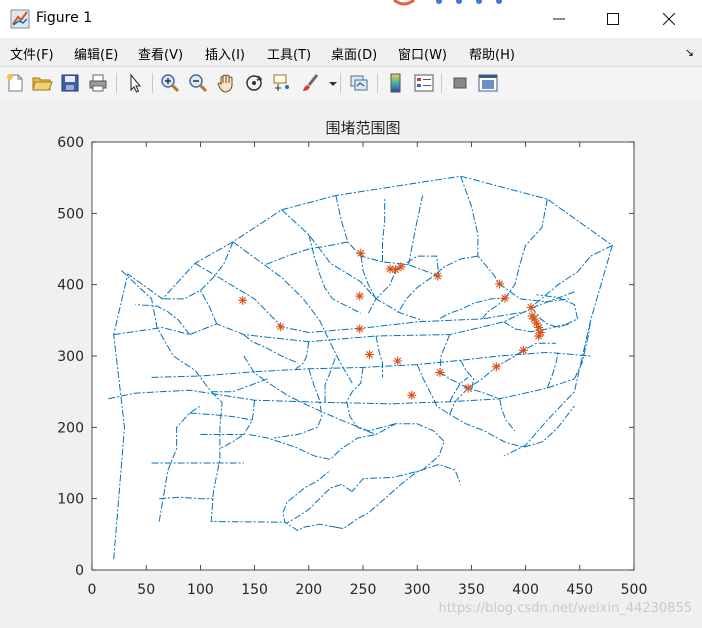 Image resolution: width=702 pixels, height=628 pixels. What do you see at coordinates (160, 53) in the screenshot?
I see `menu-view: 查看(V)` at bounding box center [160, 53].